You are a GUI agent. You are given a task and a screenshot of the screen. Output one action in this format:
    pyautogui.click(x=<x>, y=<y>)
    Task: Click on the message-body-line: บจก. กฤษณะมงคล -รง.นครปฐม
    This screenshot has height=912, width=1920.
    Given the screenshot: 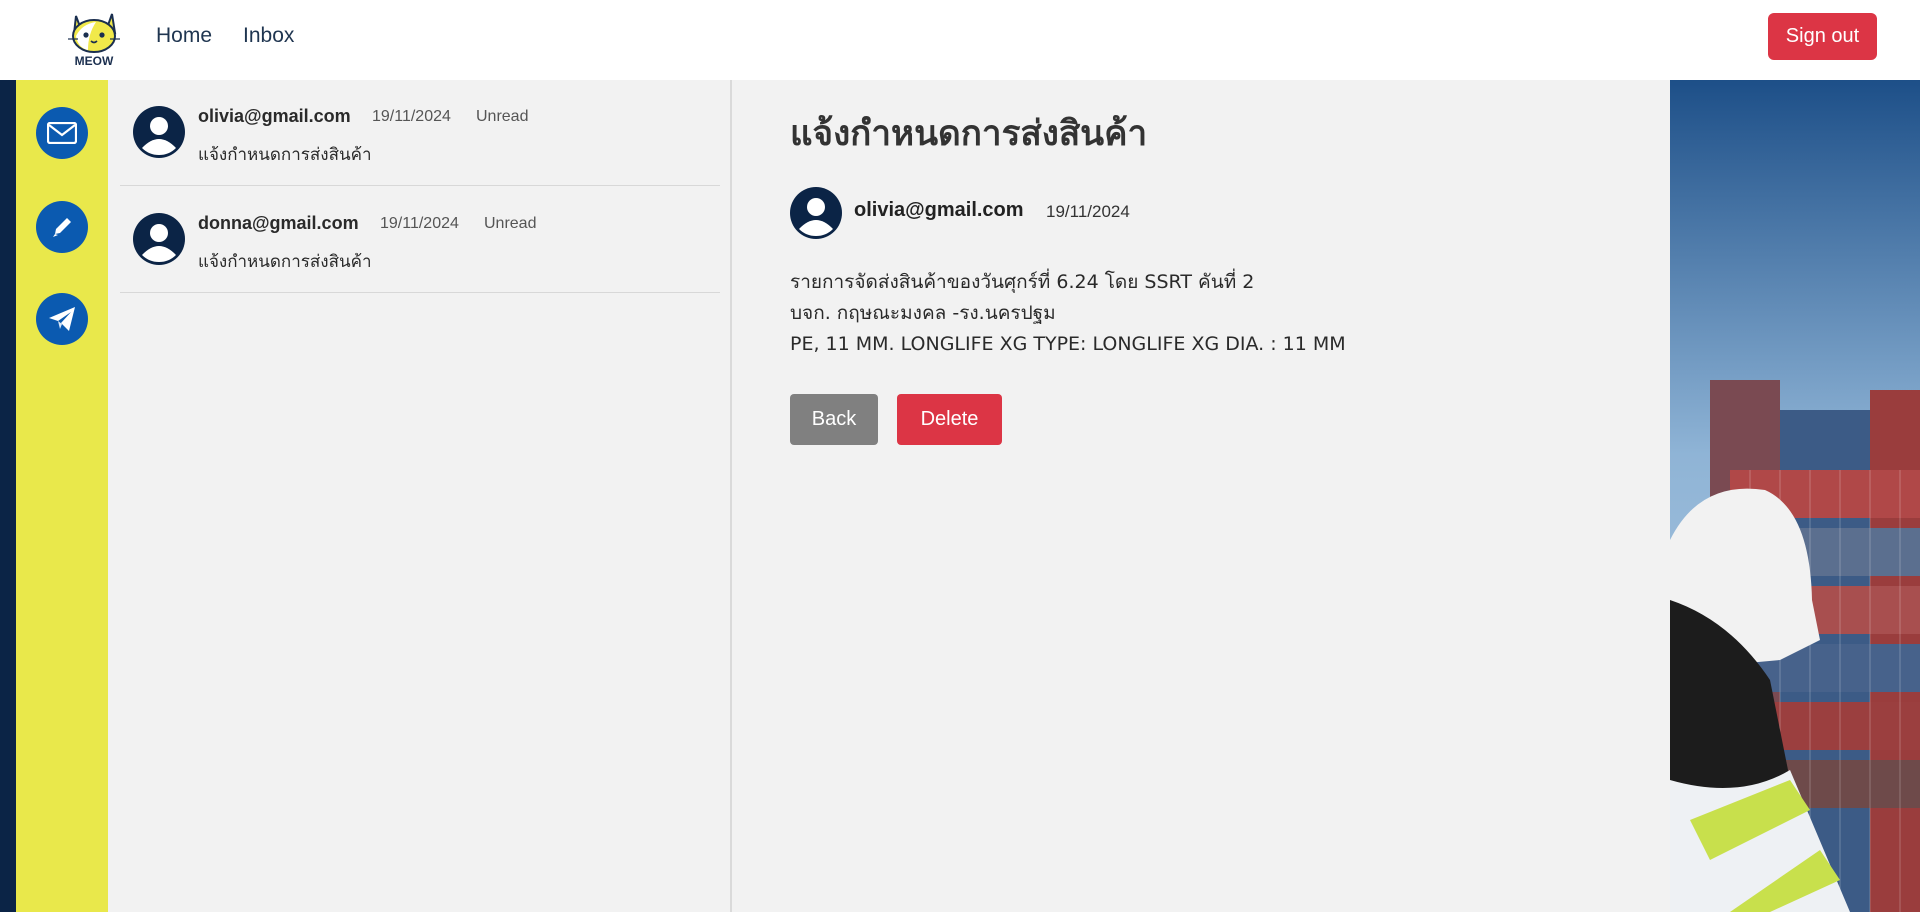 What is the action you would take?
    pyautogui.click(x=923, y=313)
    